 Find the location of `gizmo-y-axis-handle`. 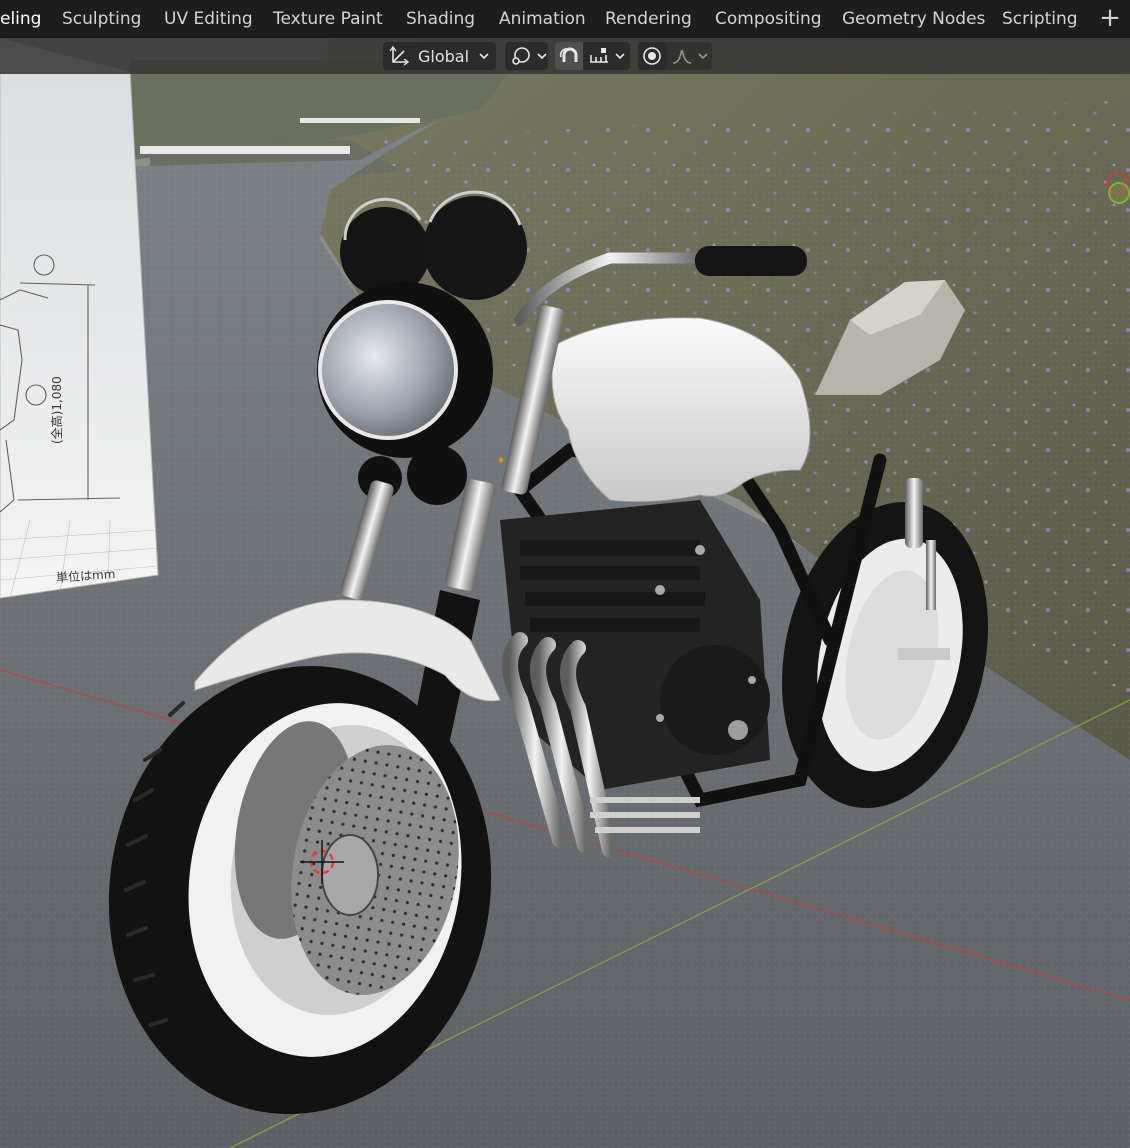

gizmo-y-axis-handle is located at coordinates (1119, 193).